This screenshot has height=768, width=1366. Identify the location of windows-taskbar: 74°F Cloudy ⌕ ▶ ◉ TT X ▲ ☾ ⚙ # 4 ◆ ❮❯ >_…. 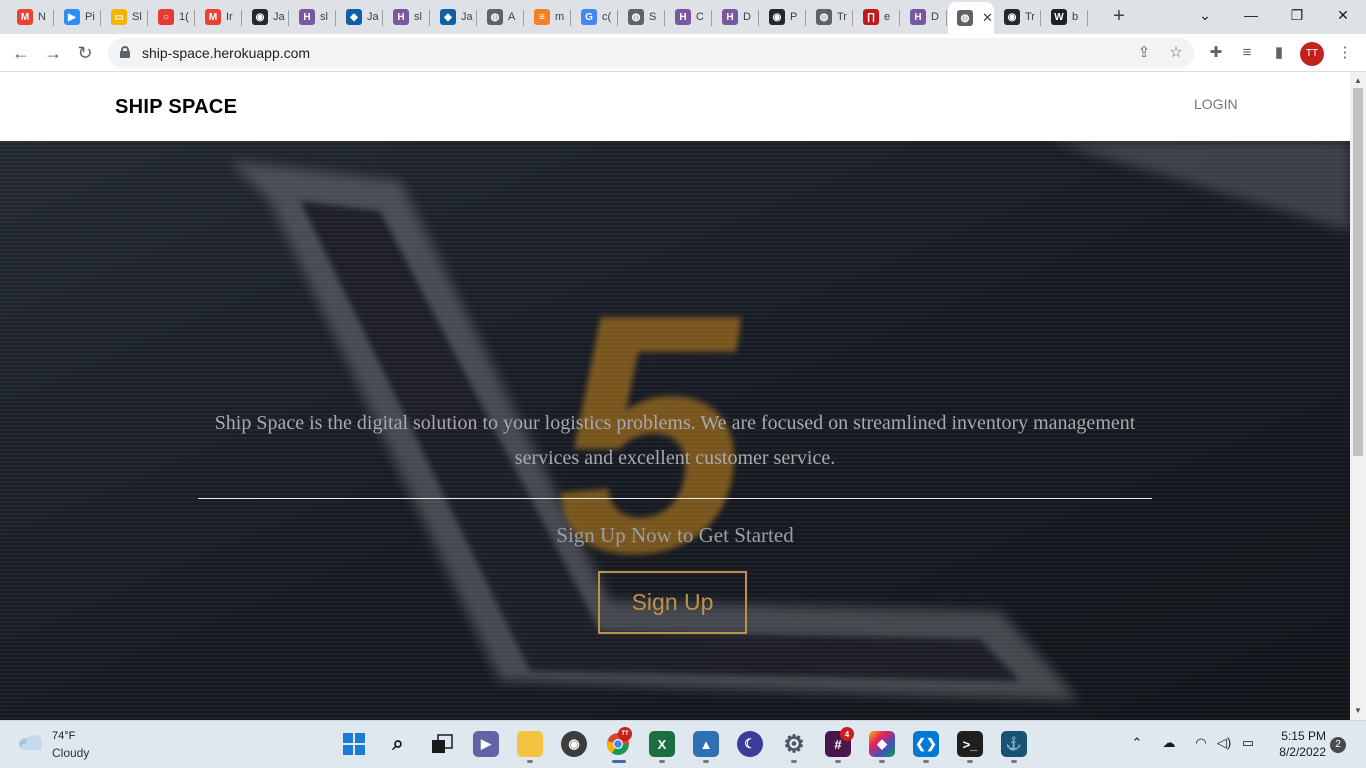
(683, 744).